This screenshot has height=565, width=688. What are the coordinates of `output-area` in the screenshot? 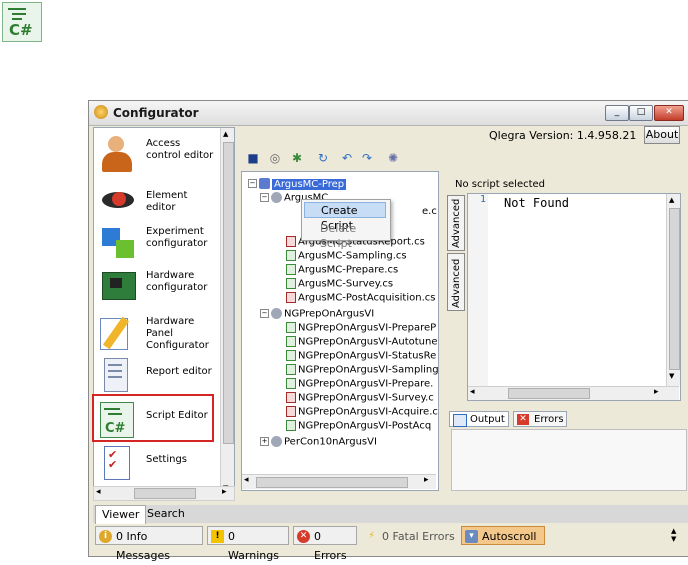 It's located at (569, 460).